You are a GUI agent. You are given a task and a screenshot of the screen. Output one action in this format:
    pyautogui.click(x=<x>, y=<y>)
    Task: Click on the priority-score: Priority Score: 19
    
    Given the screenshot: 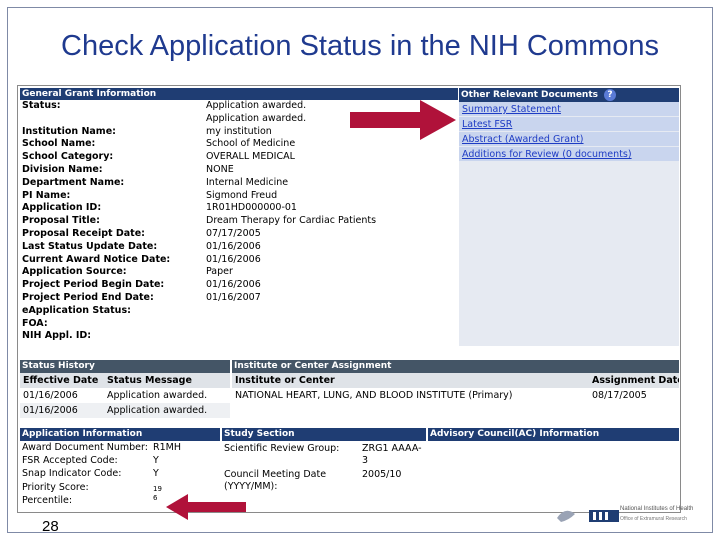 What is the action you would take?
    pyautogui.click(x=120, y=487)
    